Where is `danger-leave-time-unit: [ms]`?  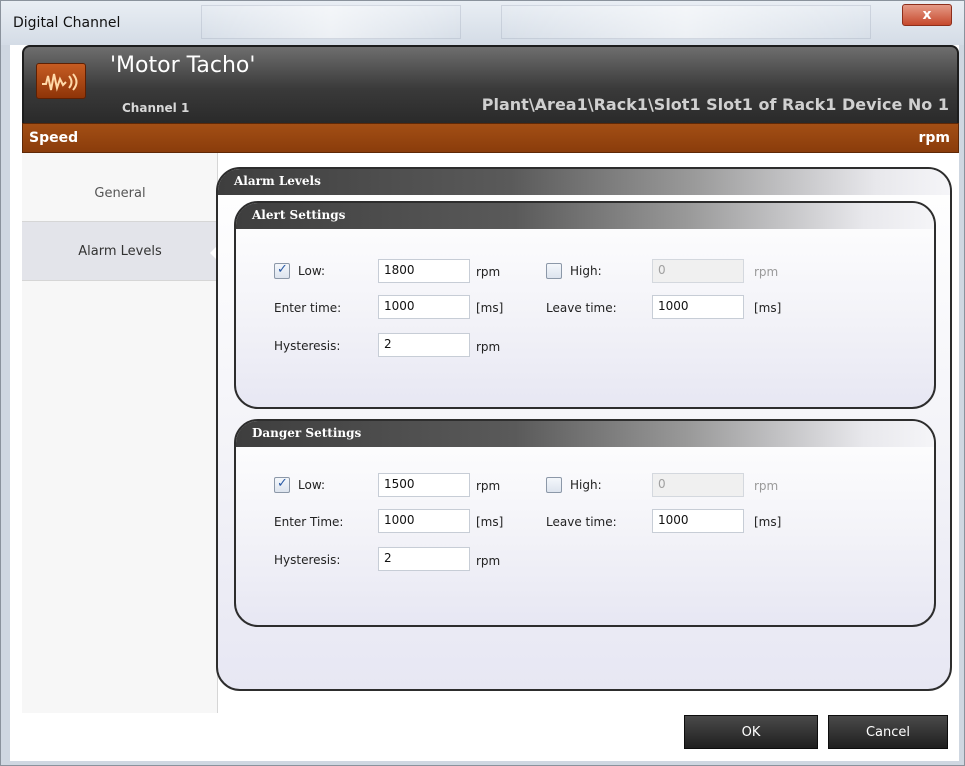 danger-leave-time-unit: [ms] is located at coordinates (768, 522).